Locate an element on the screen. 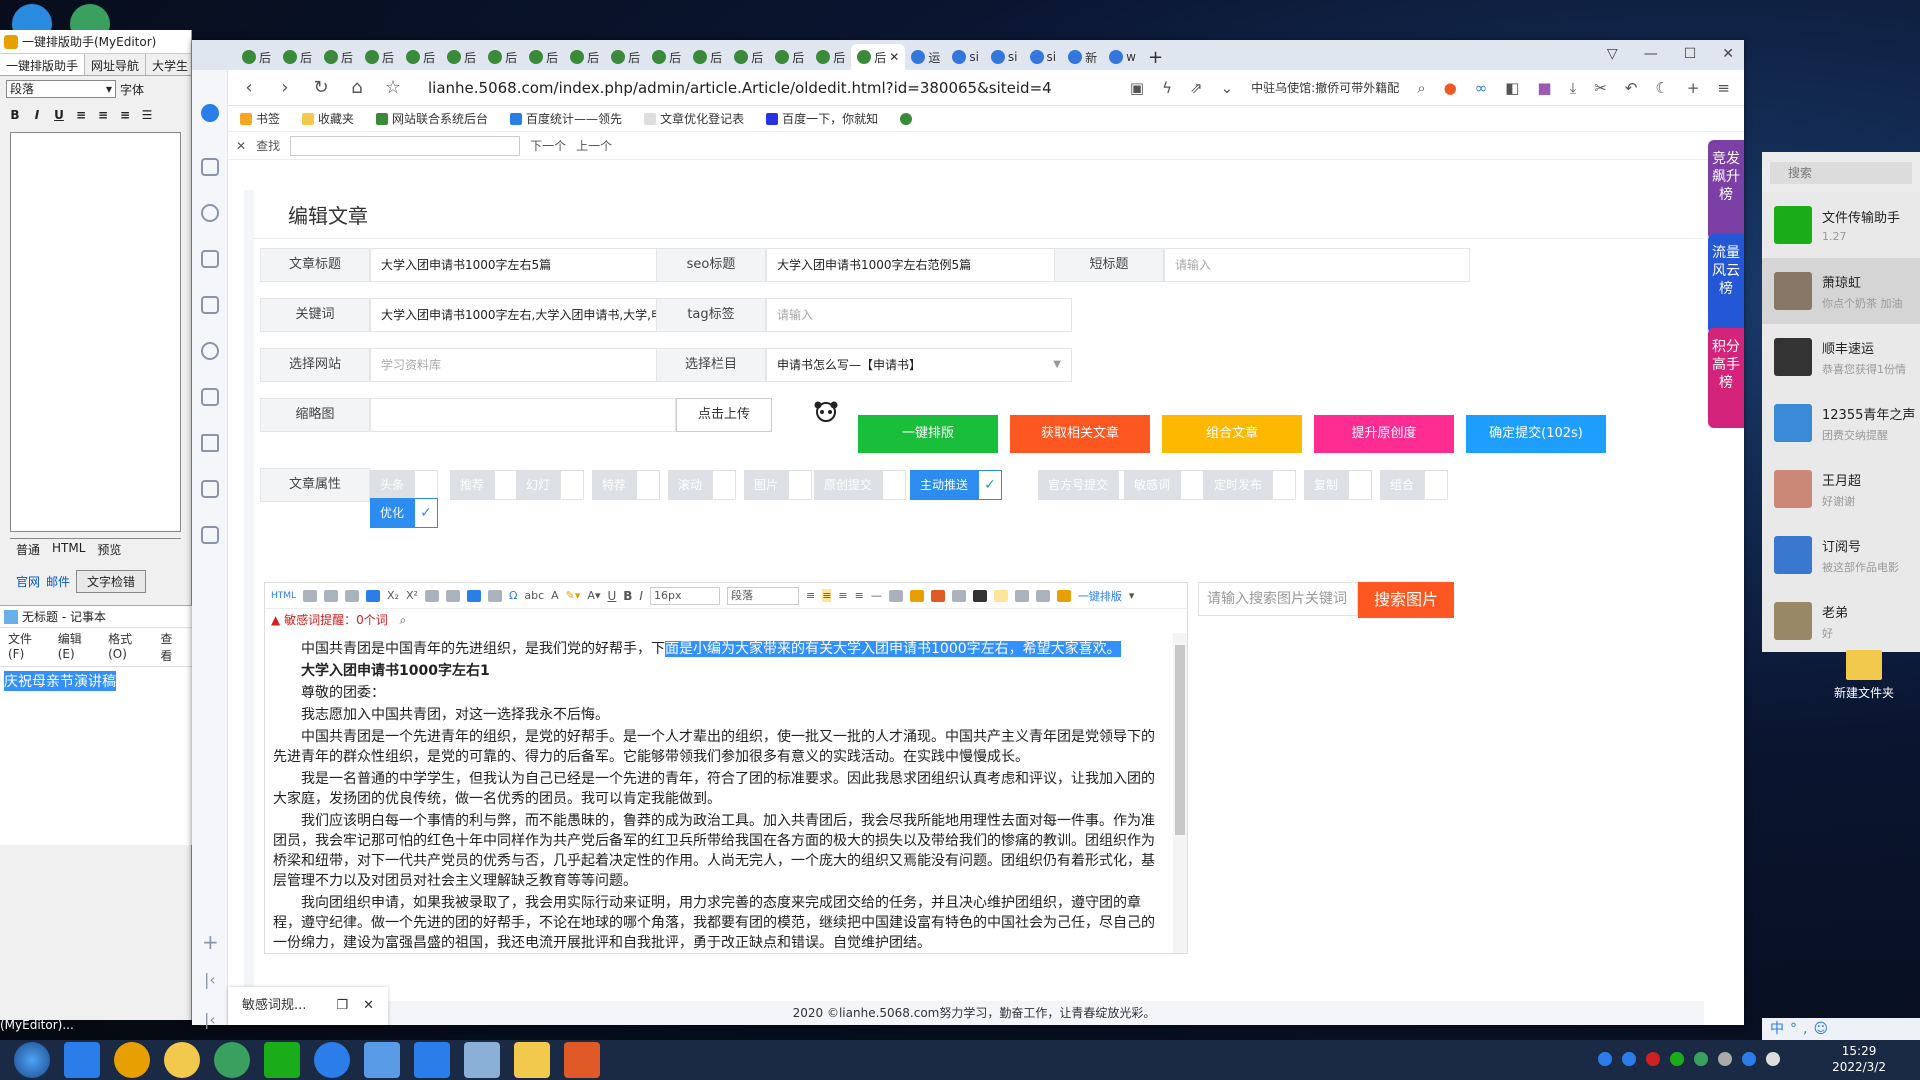  star-icon: ☆ is located at coordinates (393, 87).